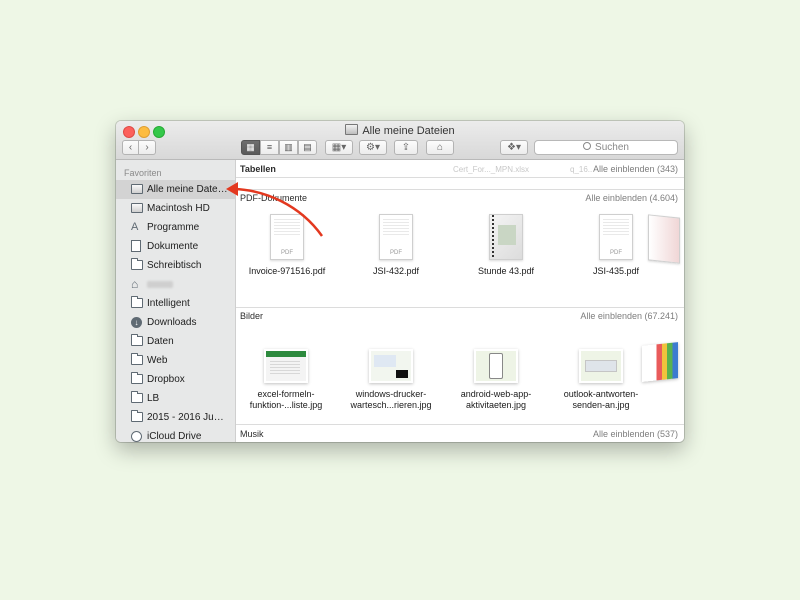  Describe the element at coordinates (664, 239) in the screenshot. I see `pdf-thumbnail-peek` at that location.